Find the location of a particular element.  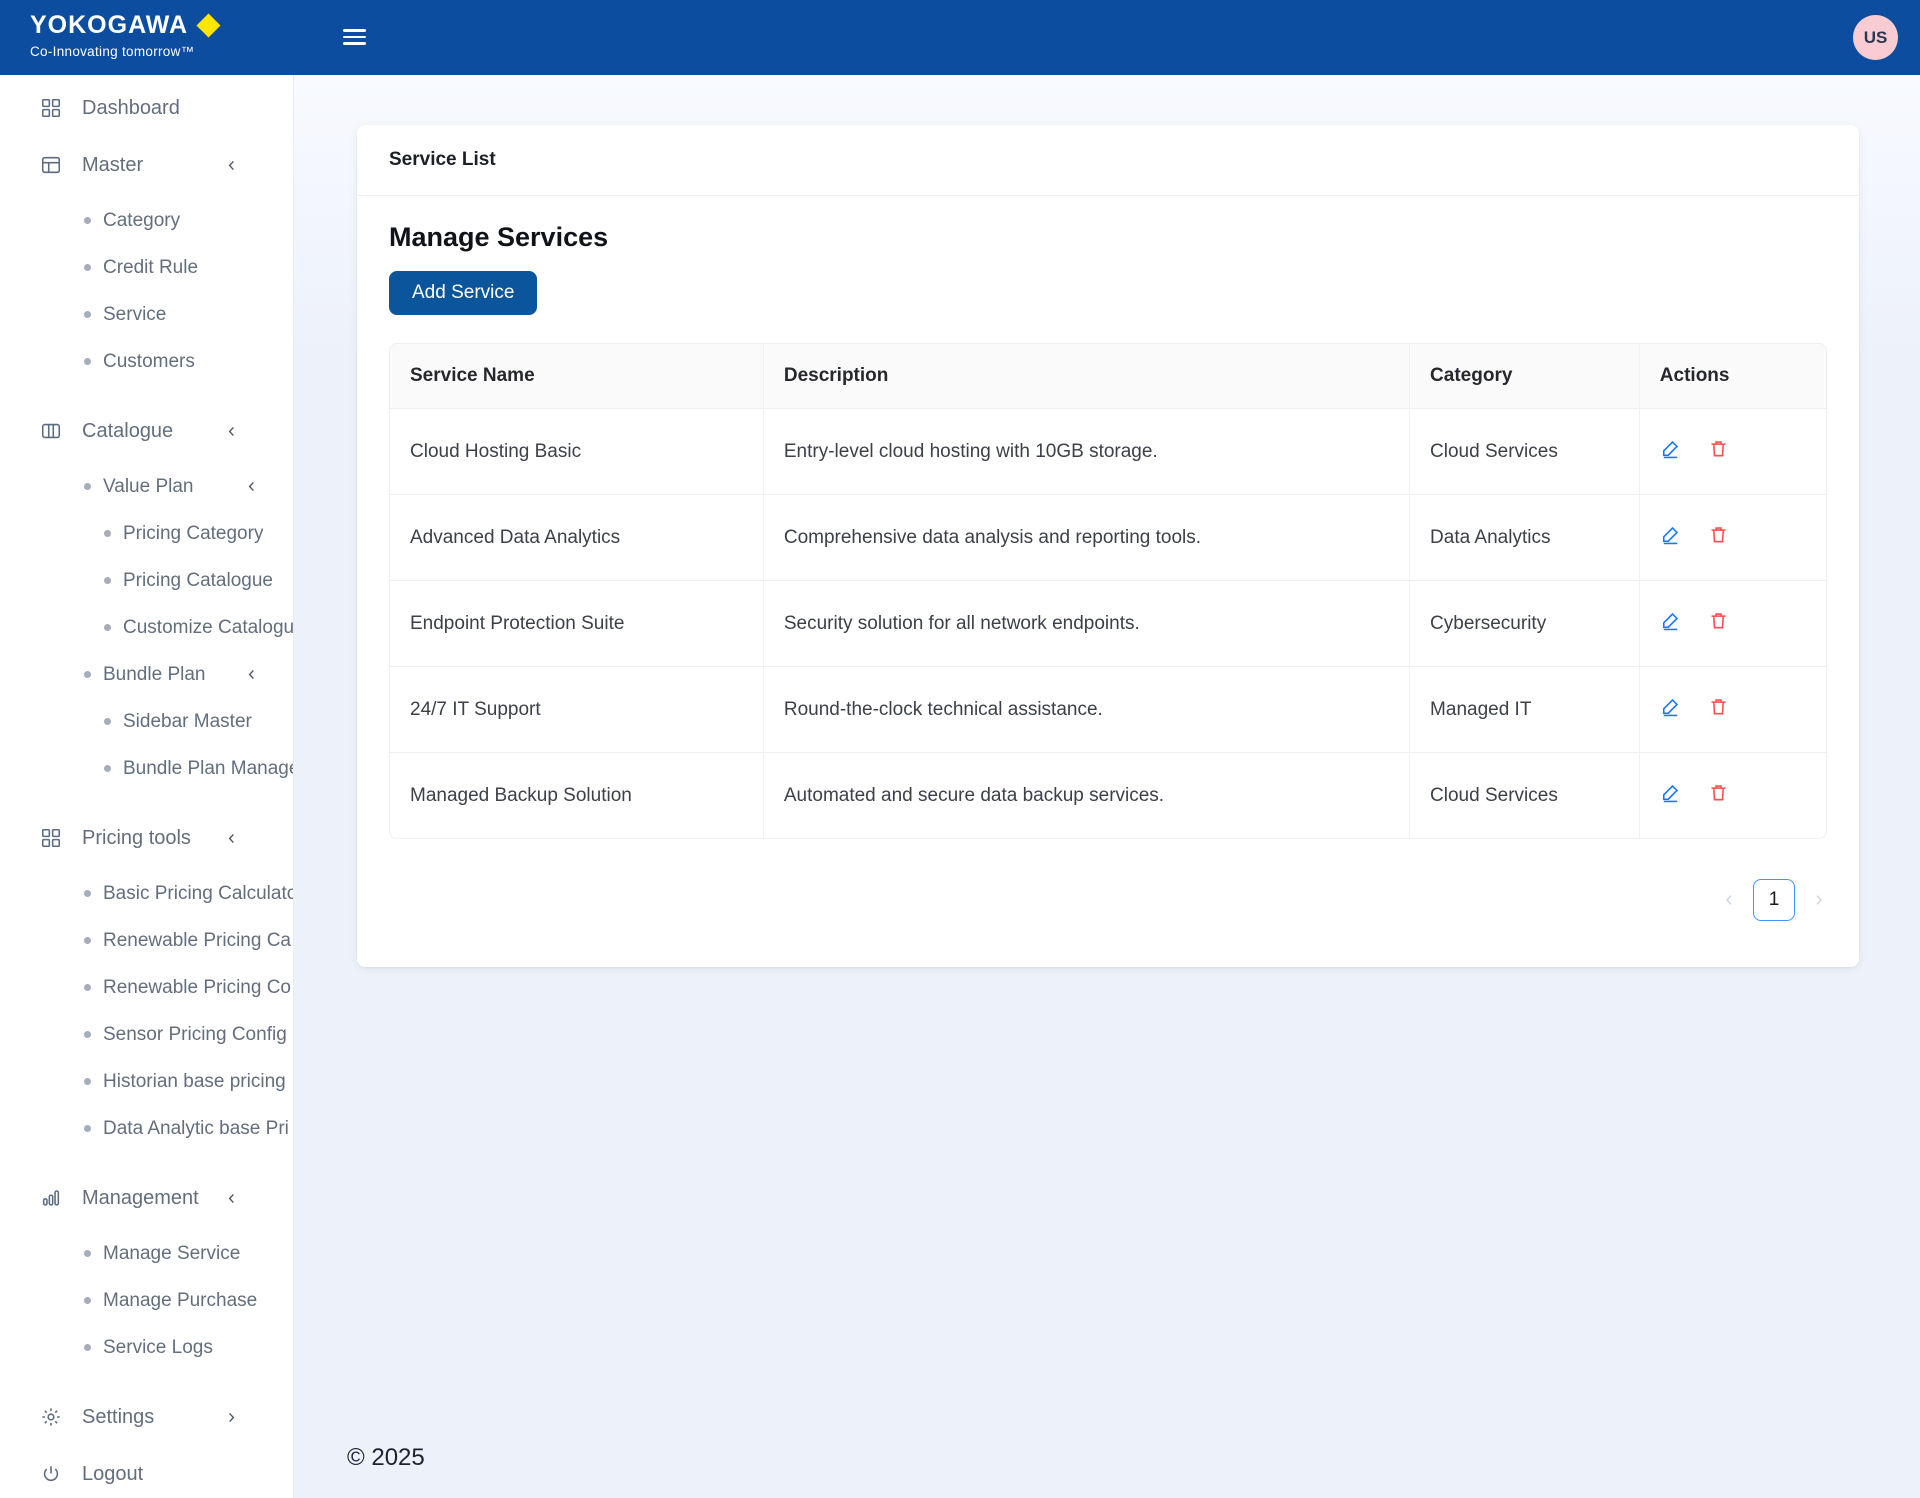

sidebar-item-pricing-catalogue: Pricing Catalogue is located at coordinates (146, 580).